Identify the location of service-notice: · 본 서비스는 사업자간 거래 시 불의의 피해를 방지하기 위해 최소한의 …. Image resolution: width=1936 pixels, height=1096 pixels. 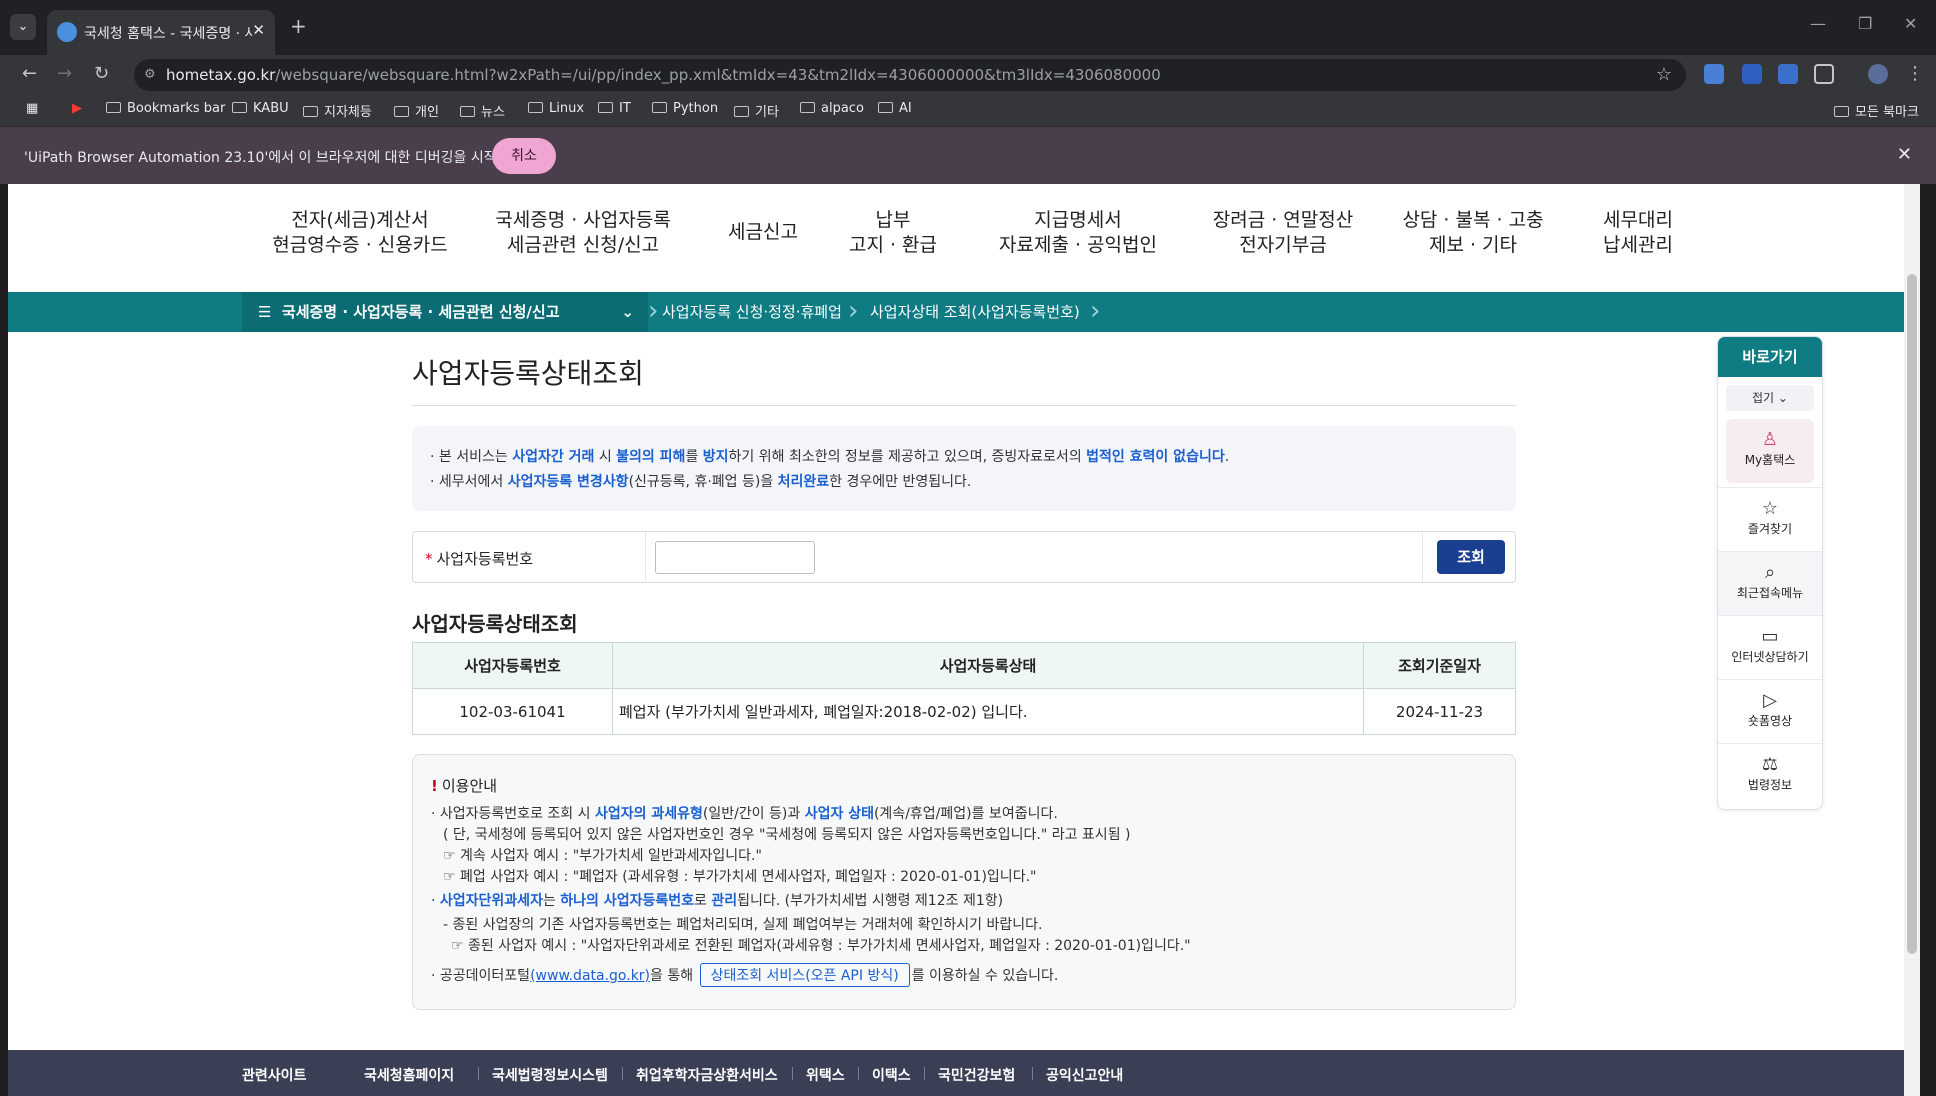
(964, 468).